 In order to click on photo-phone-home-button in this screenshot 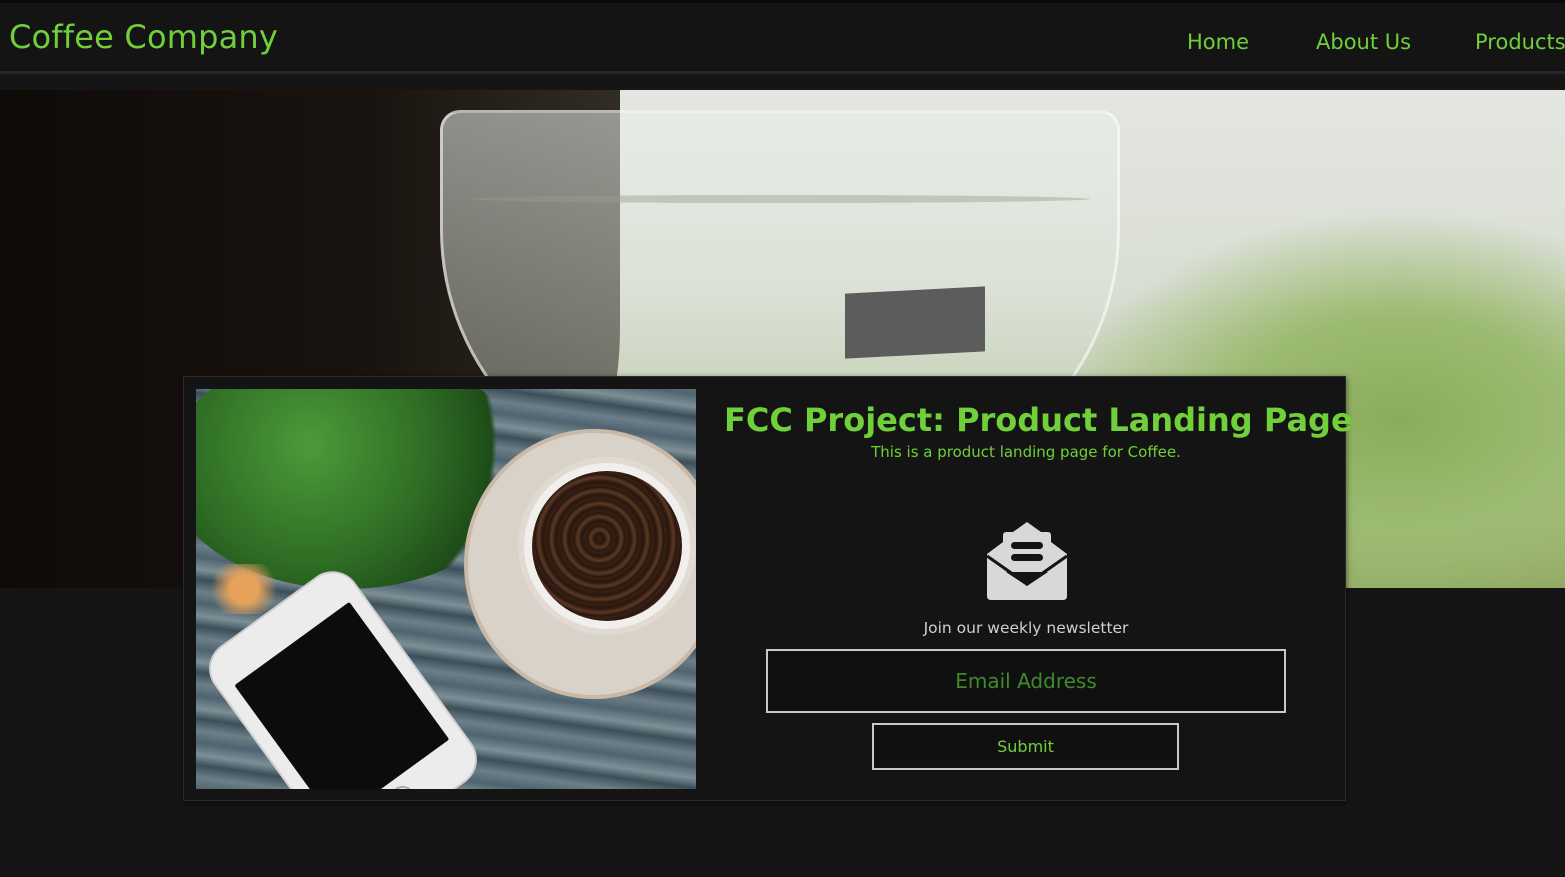, I will do `click(402, 785)`.